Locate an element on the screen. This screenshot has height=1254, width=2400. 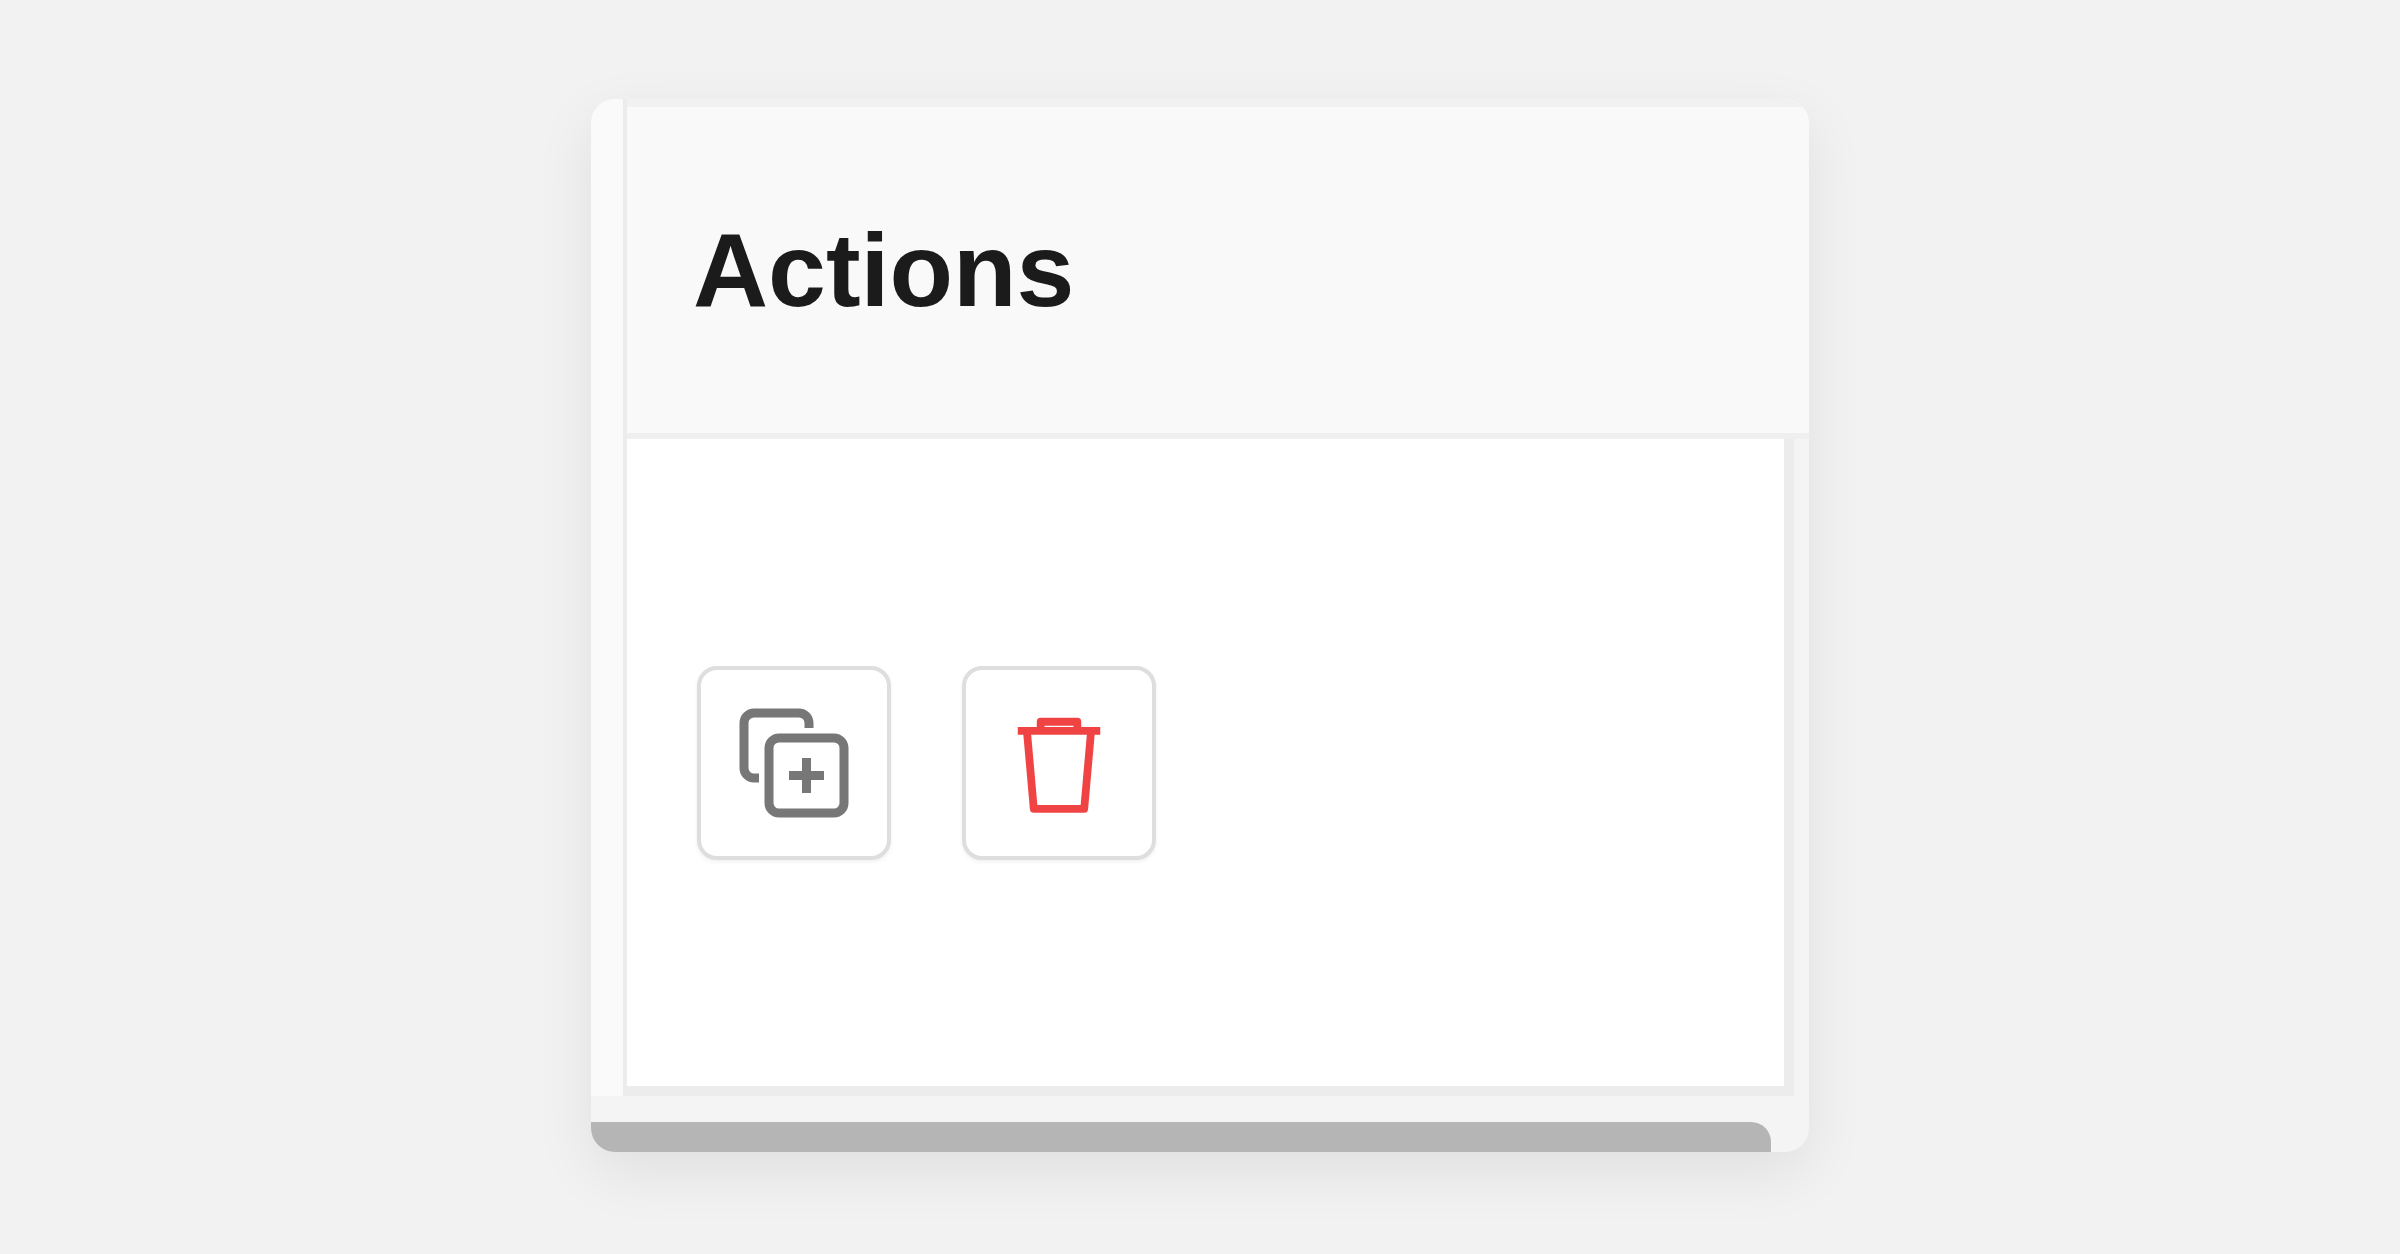
delete-button is located at coordinates (1059, 762).